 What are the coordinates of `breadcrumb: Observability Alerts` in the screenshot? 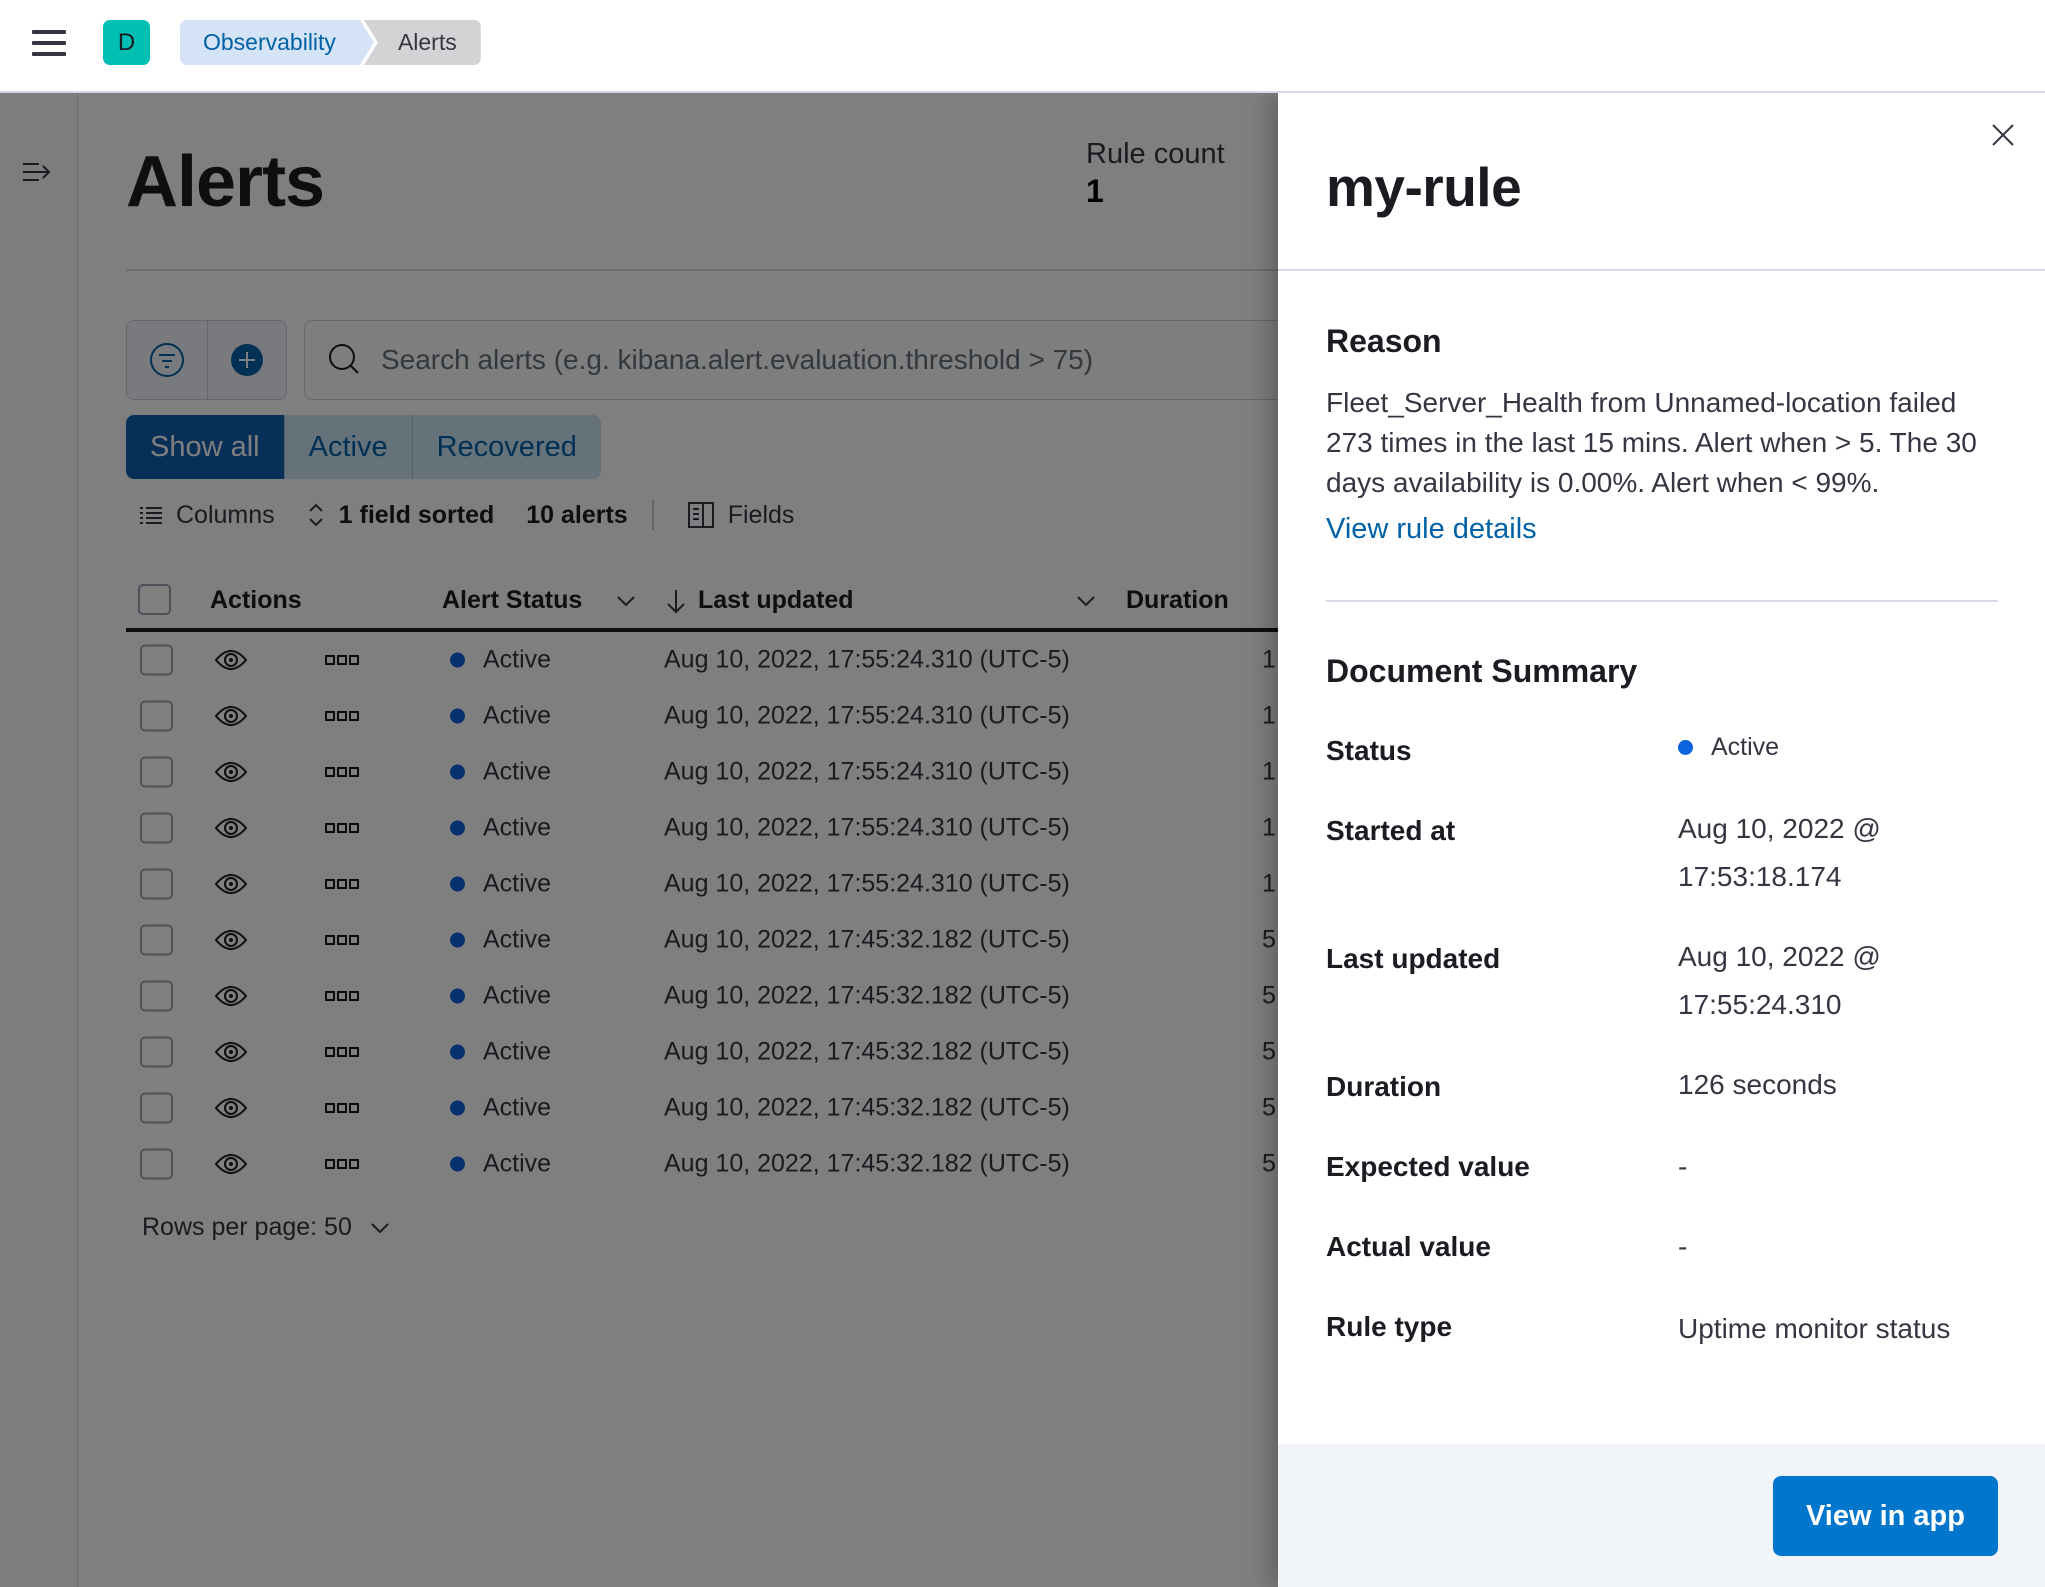 It's located at (330, 42).